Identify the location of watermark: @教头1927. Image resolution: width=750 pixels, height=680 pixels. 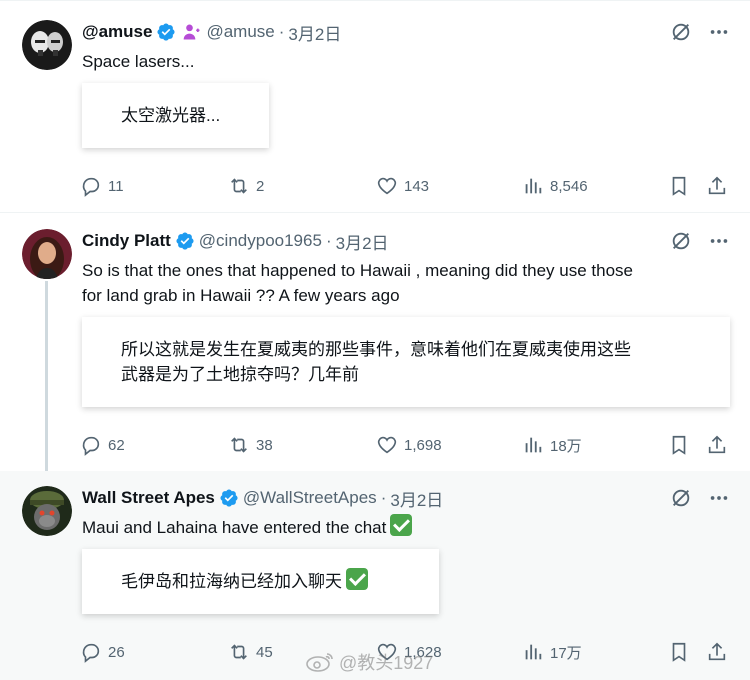
(369, 662).